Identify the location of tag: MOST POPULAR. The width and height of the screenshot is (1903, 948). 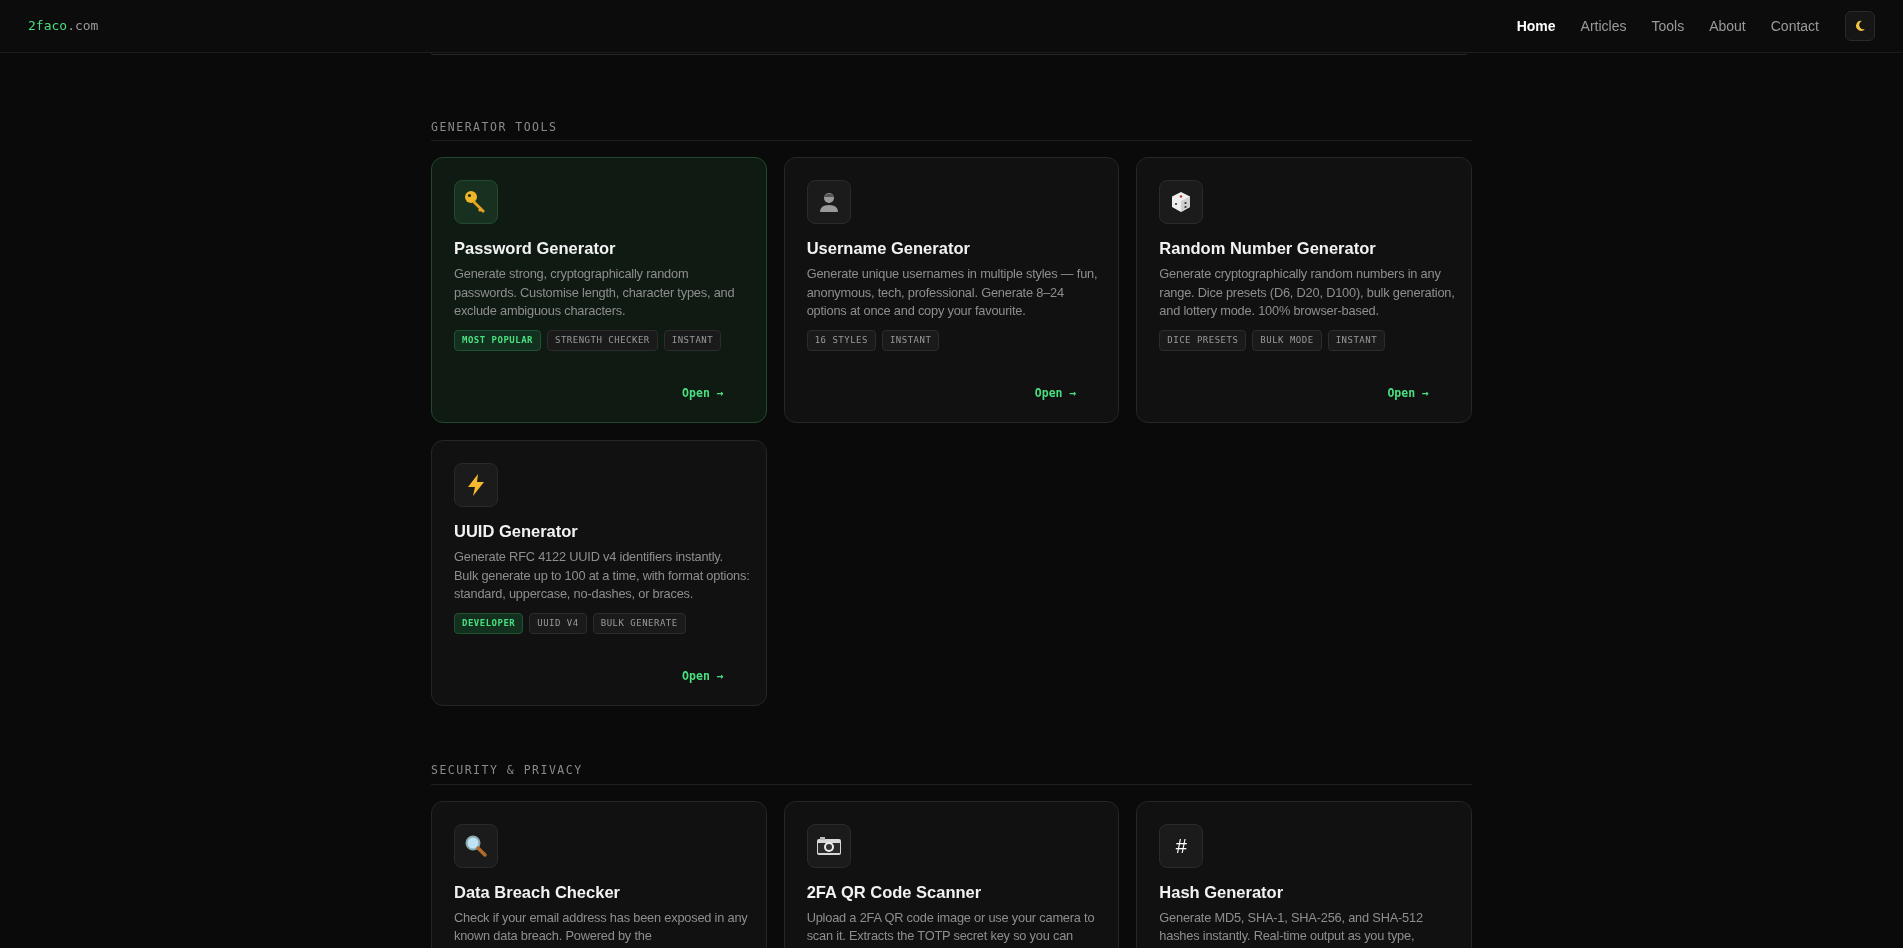
(498, 340).